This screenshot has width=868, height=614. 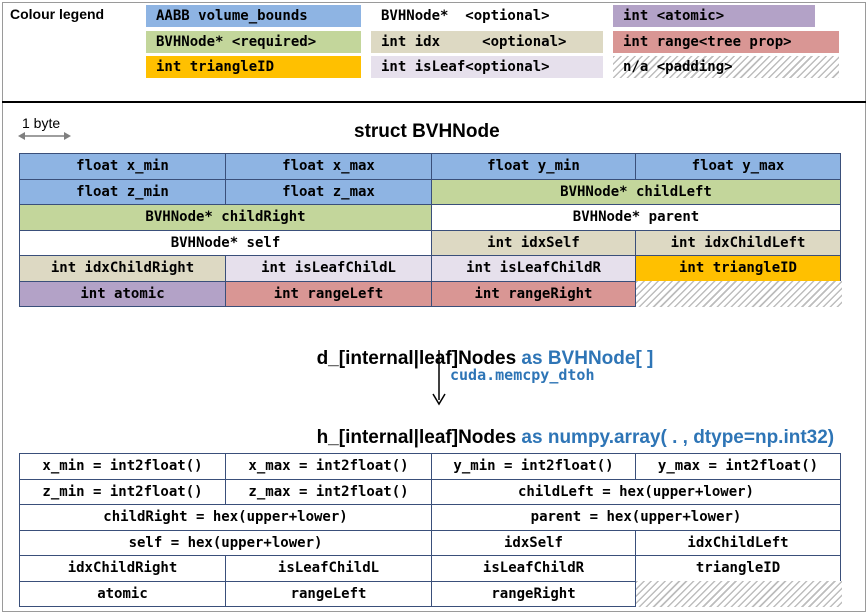 I want to click on host-field-z-max-int2float: z_max = int2float(), so click(x=328, y=491).